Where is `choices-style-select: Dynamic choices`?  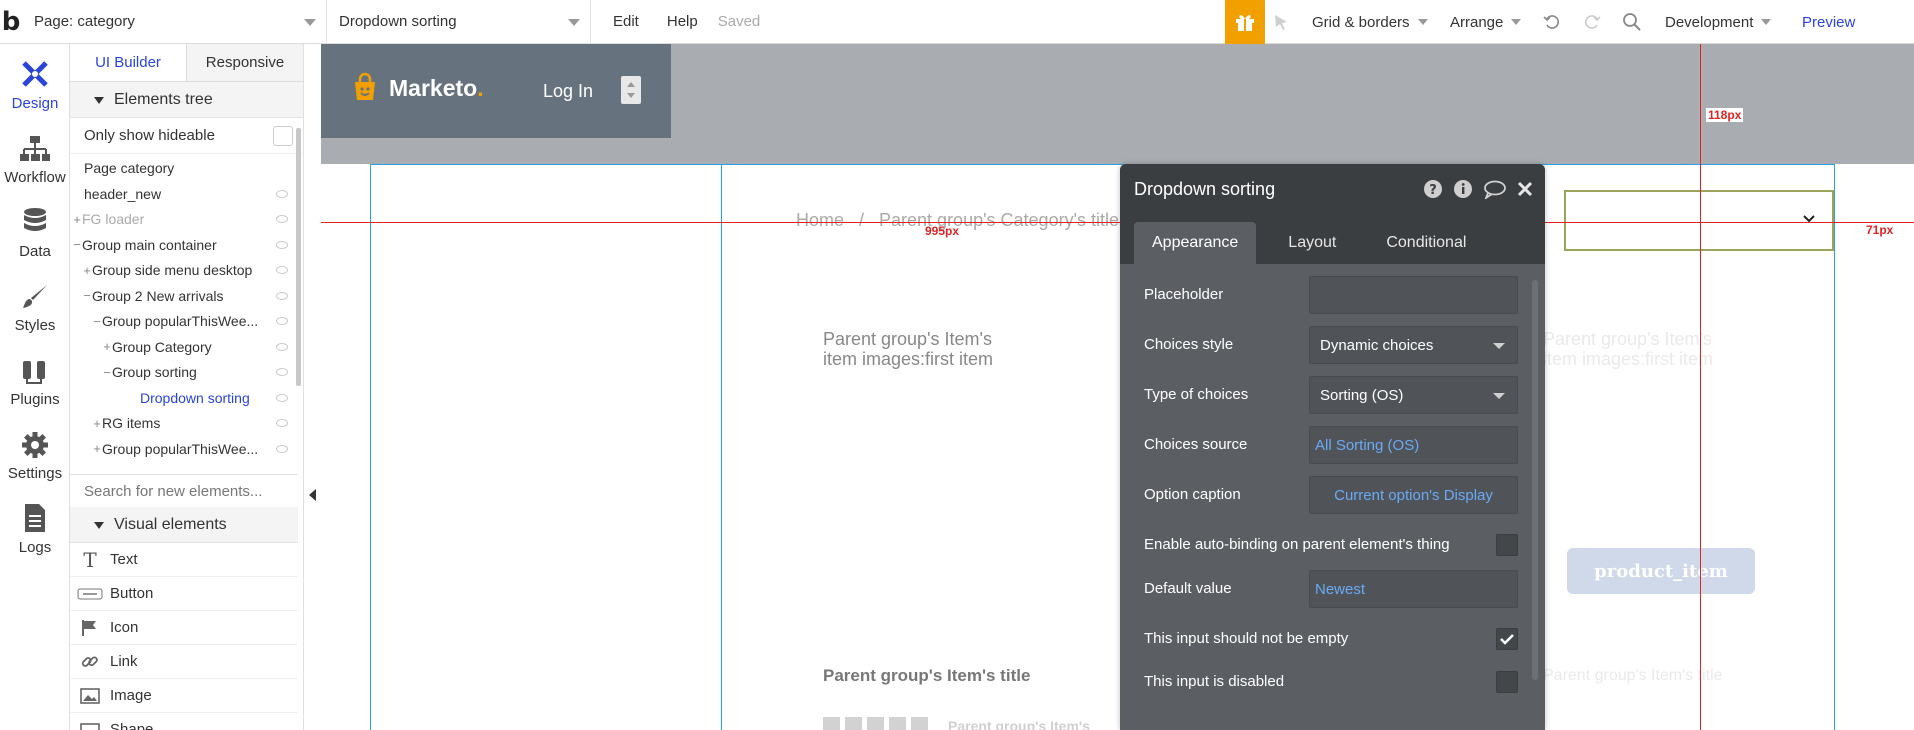 choices-style-select: Dynamic choices is located at coordinates (1413, 345).